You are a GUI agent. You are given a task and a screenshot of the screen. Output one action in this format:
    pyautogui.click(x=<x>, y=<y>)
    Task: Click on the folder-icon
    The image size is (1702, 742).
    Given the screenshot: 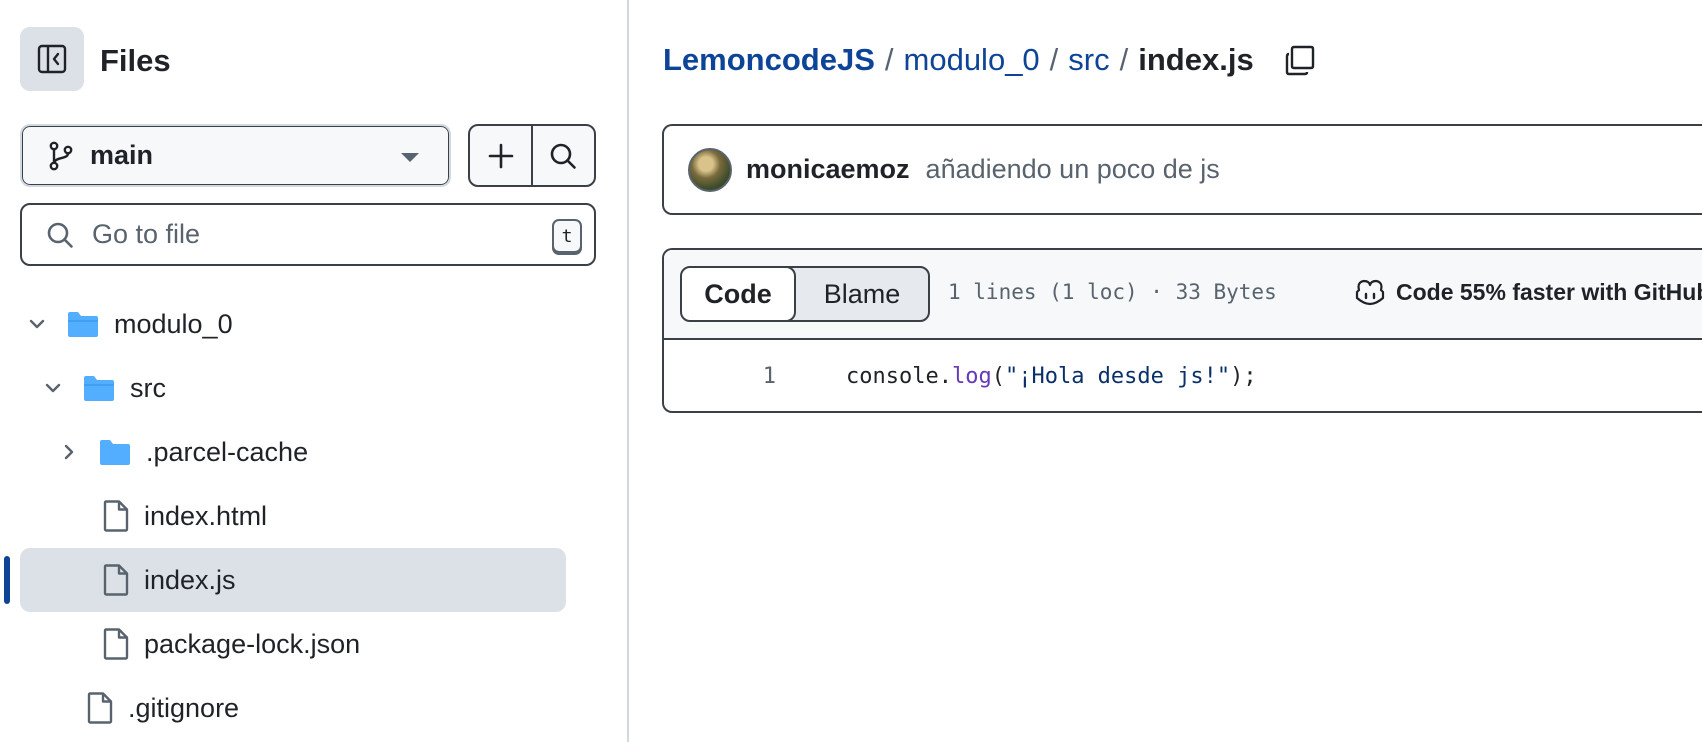 What is the action you would take?
    pyautogui.click(x=115, y=452)
    